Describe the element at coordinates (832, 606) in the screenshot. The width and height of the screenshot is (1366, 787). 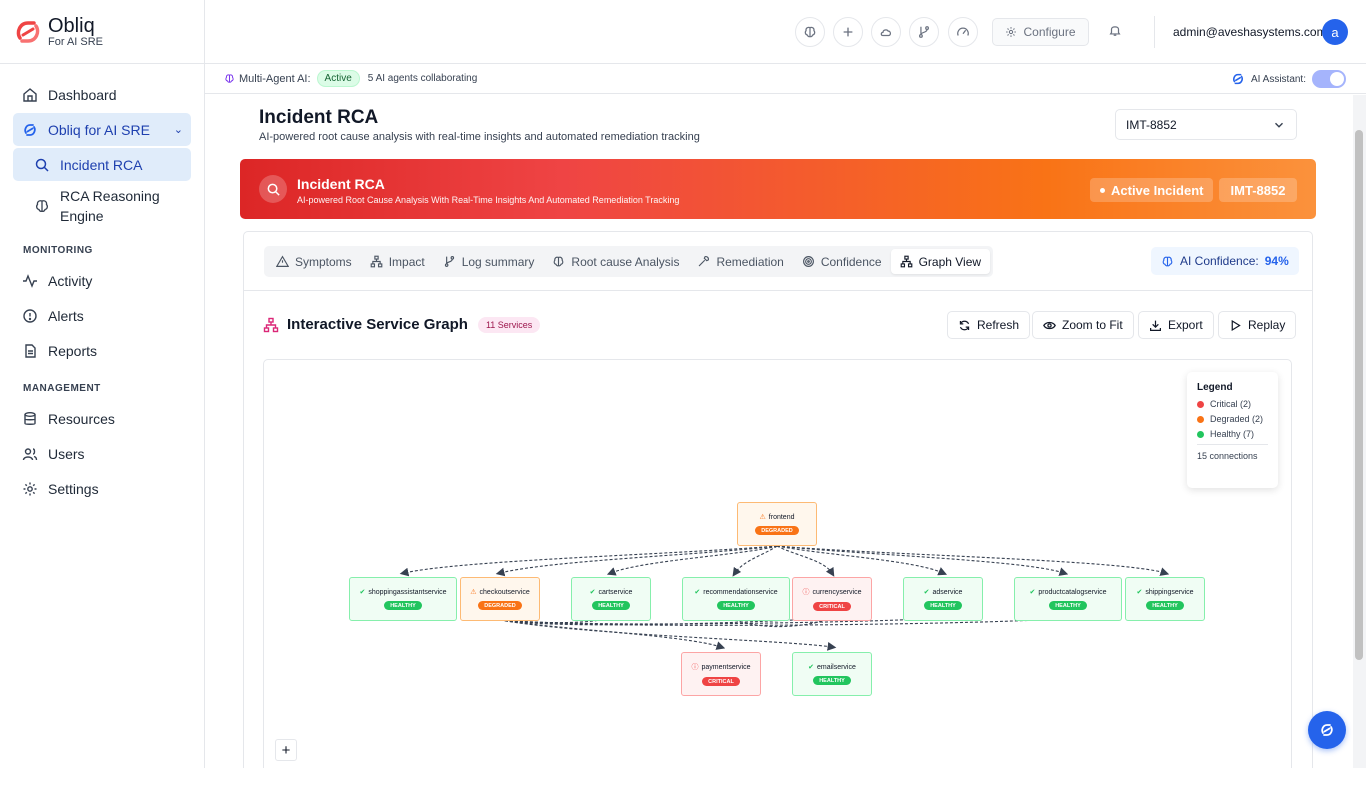
I see `node-status: CRITICAL` at that location.